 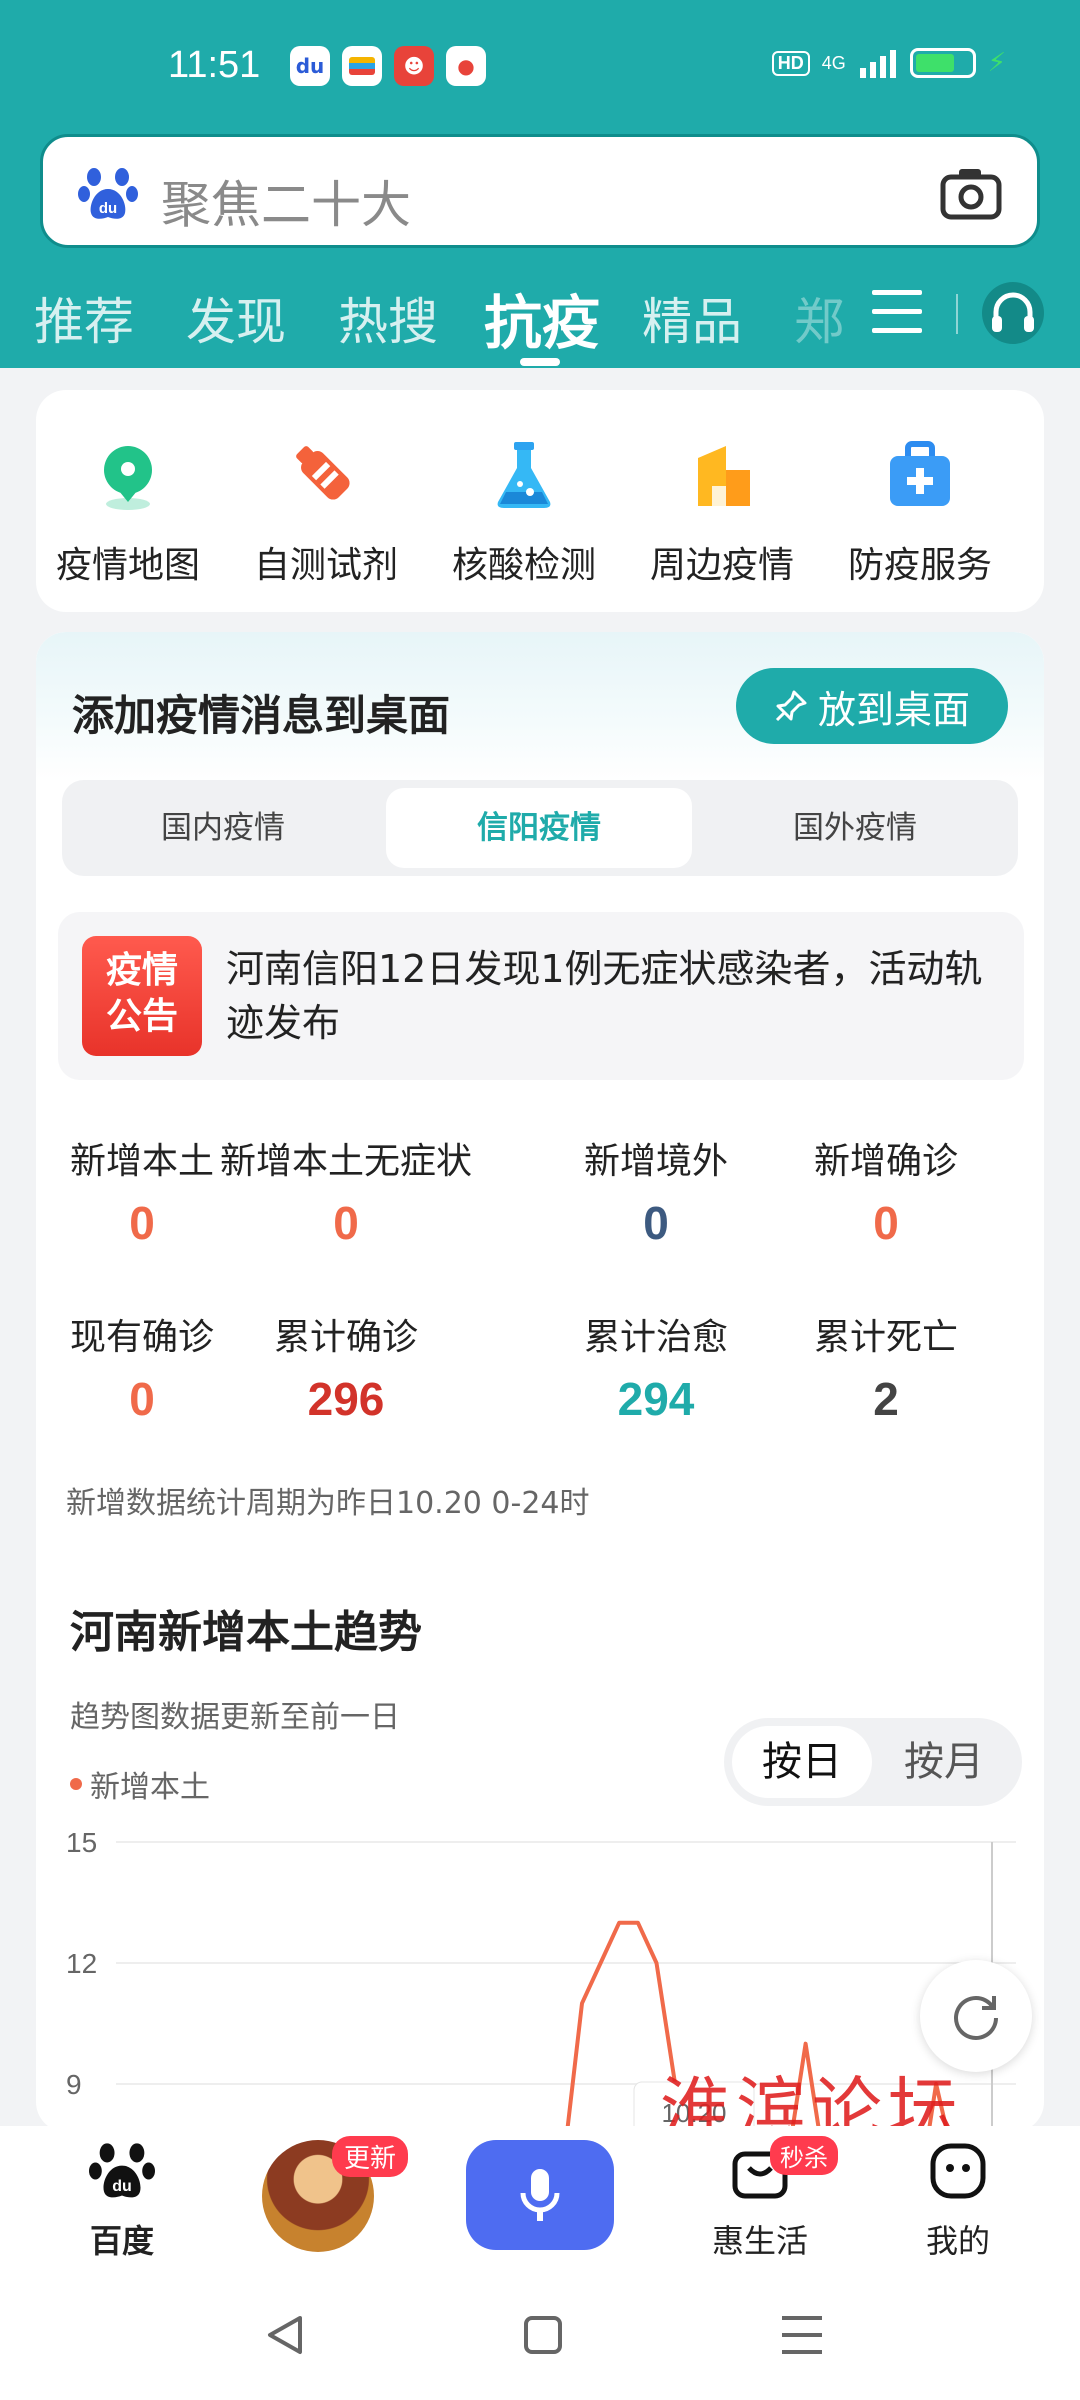 I want to click on search-placeholder: 聚焦二十大, so click(x=286, y=201).